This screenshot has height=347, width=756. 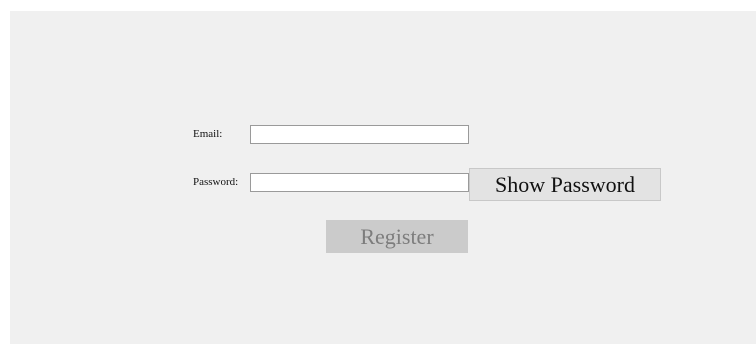 I want to click on email-field, so click(x=359, y=134).